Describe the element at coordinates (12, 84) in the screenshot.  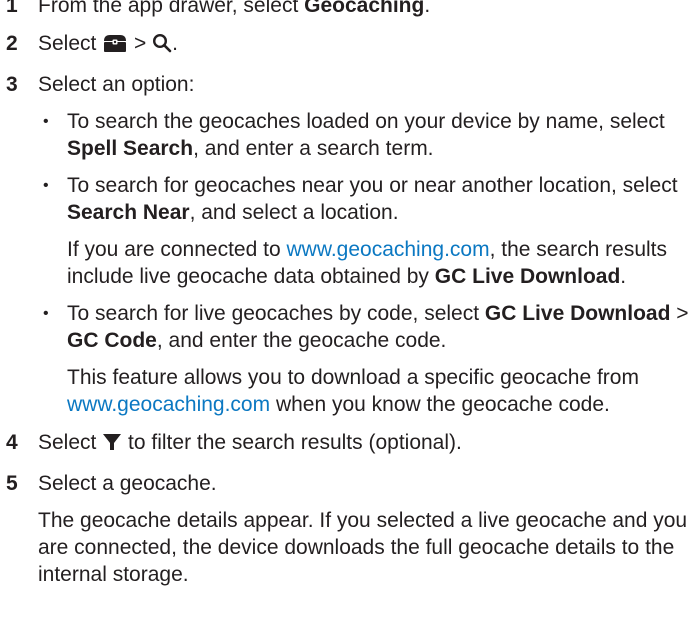
I see `step-number: 3` at that location.